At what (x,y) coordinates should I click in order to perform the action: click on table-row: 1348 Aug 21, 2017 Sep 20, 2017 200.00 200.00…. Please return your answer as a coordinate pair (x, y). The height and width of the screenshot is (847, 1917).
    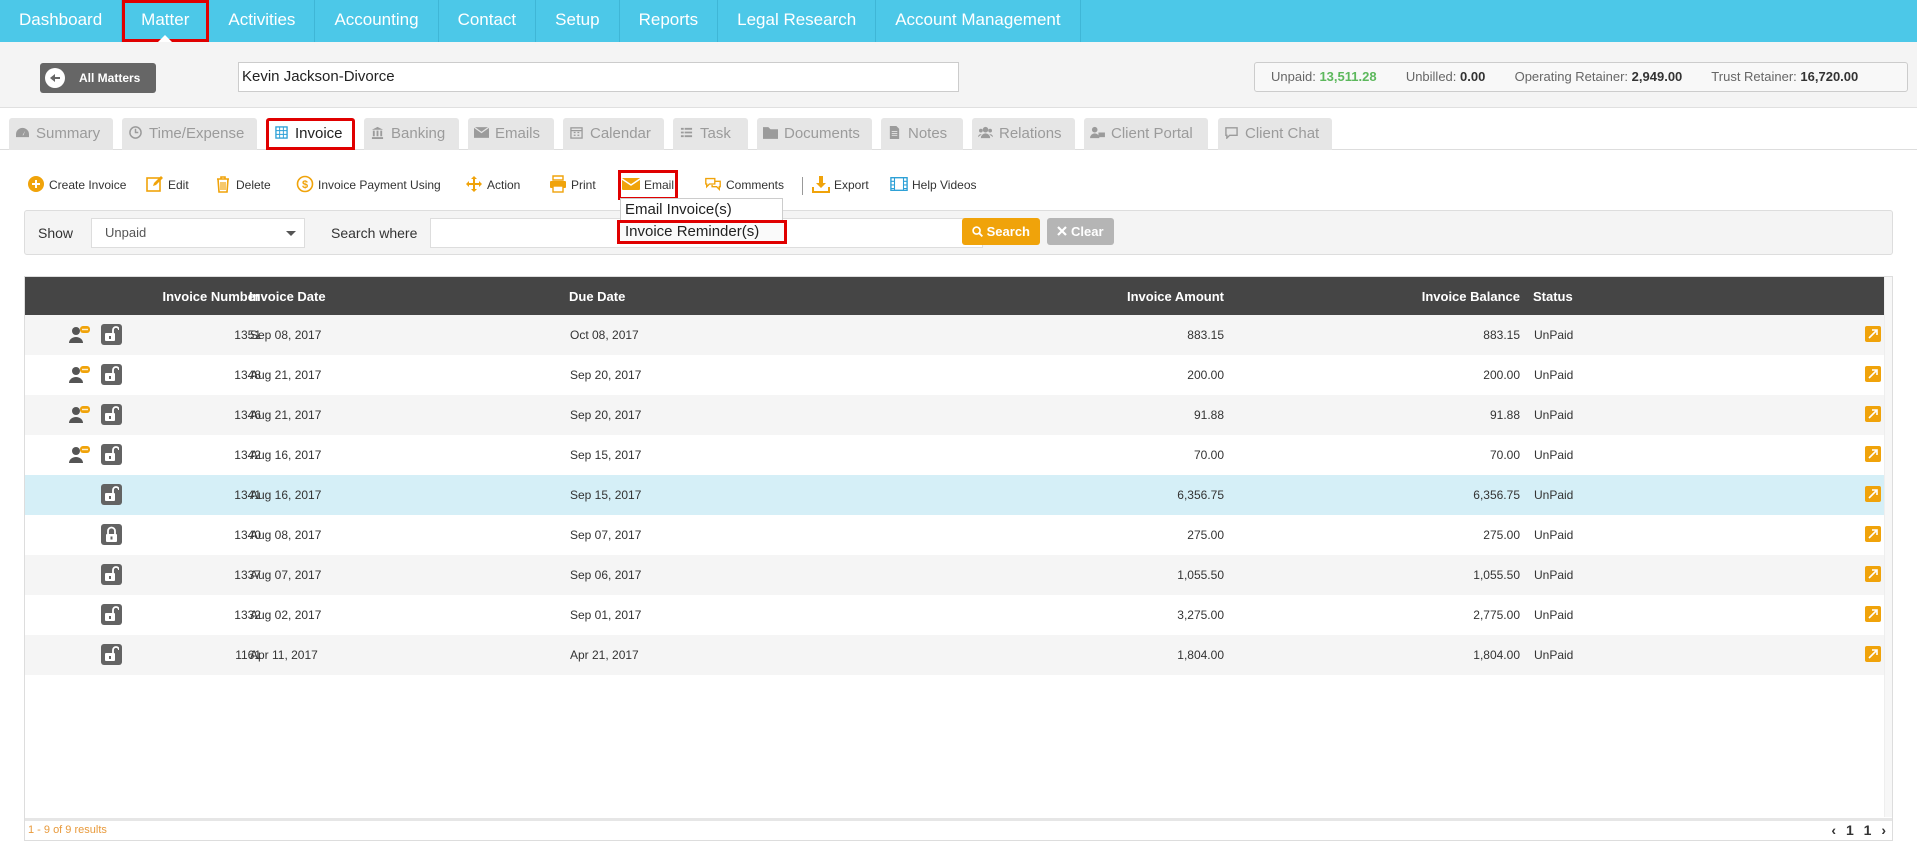
    Looking at the image, I should click on (955, 375).